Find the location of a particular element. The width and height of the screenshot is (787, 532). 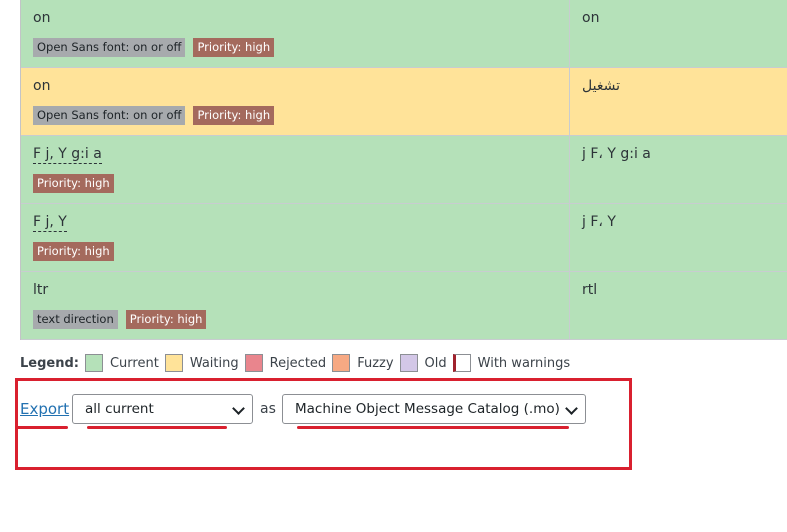

original-cell: F j, Y Priority: high is located at coordinates (295, 237).